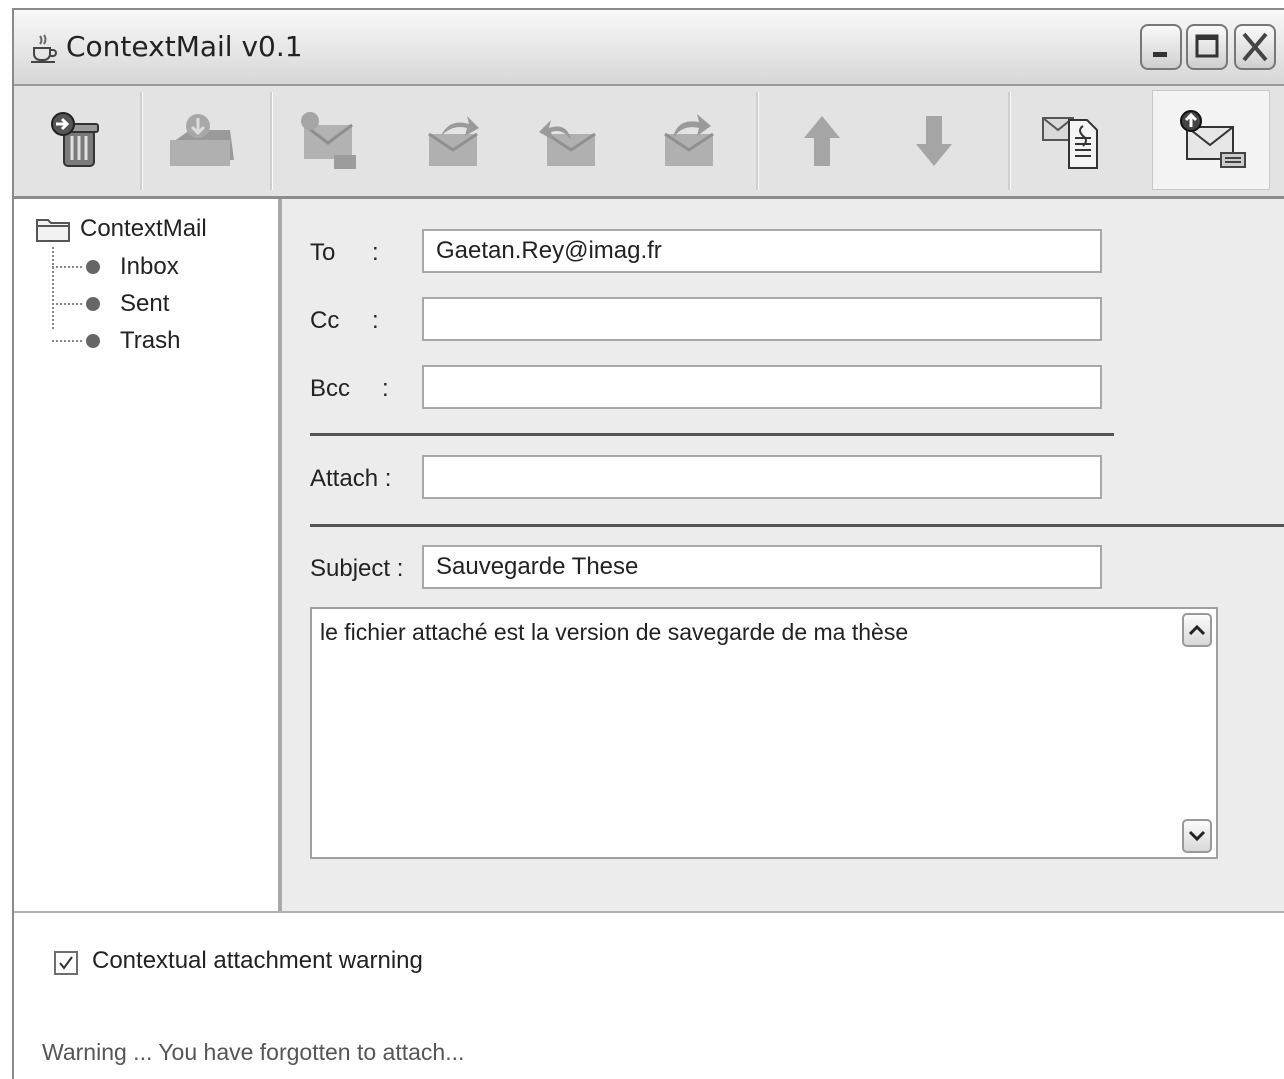 This screenshot has height=1079, width=1284. I want to click on toolbar-delete-button, so click(78, 141).